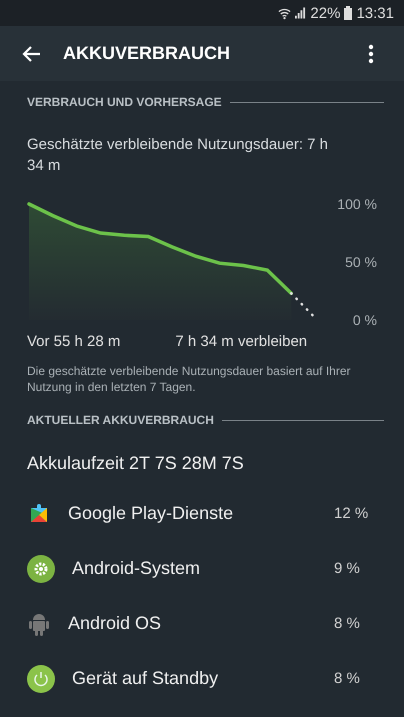 The image size is (404, 717). I want to click on runtime-text: Akkulaufzeit 2T 7S 28M 7S, so click(135, 463).